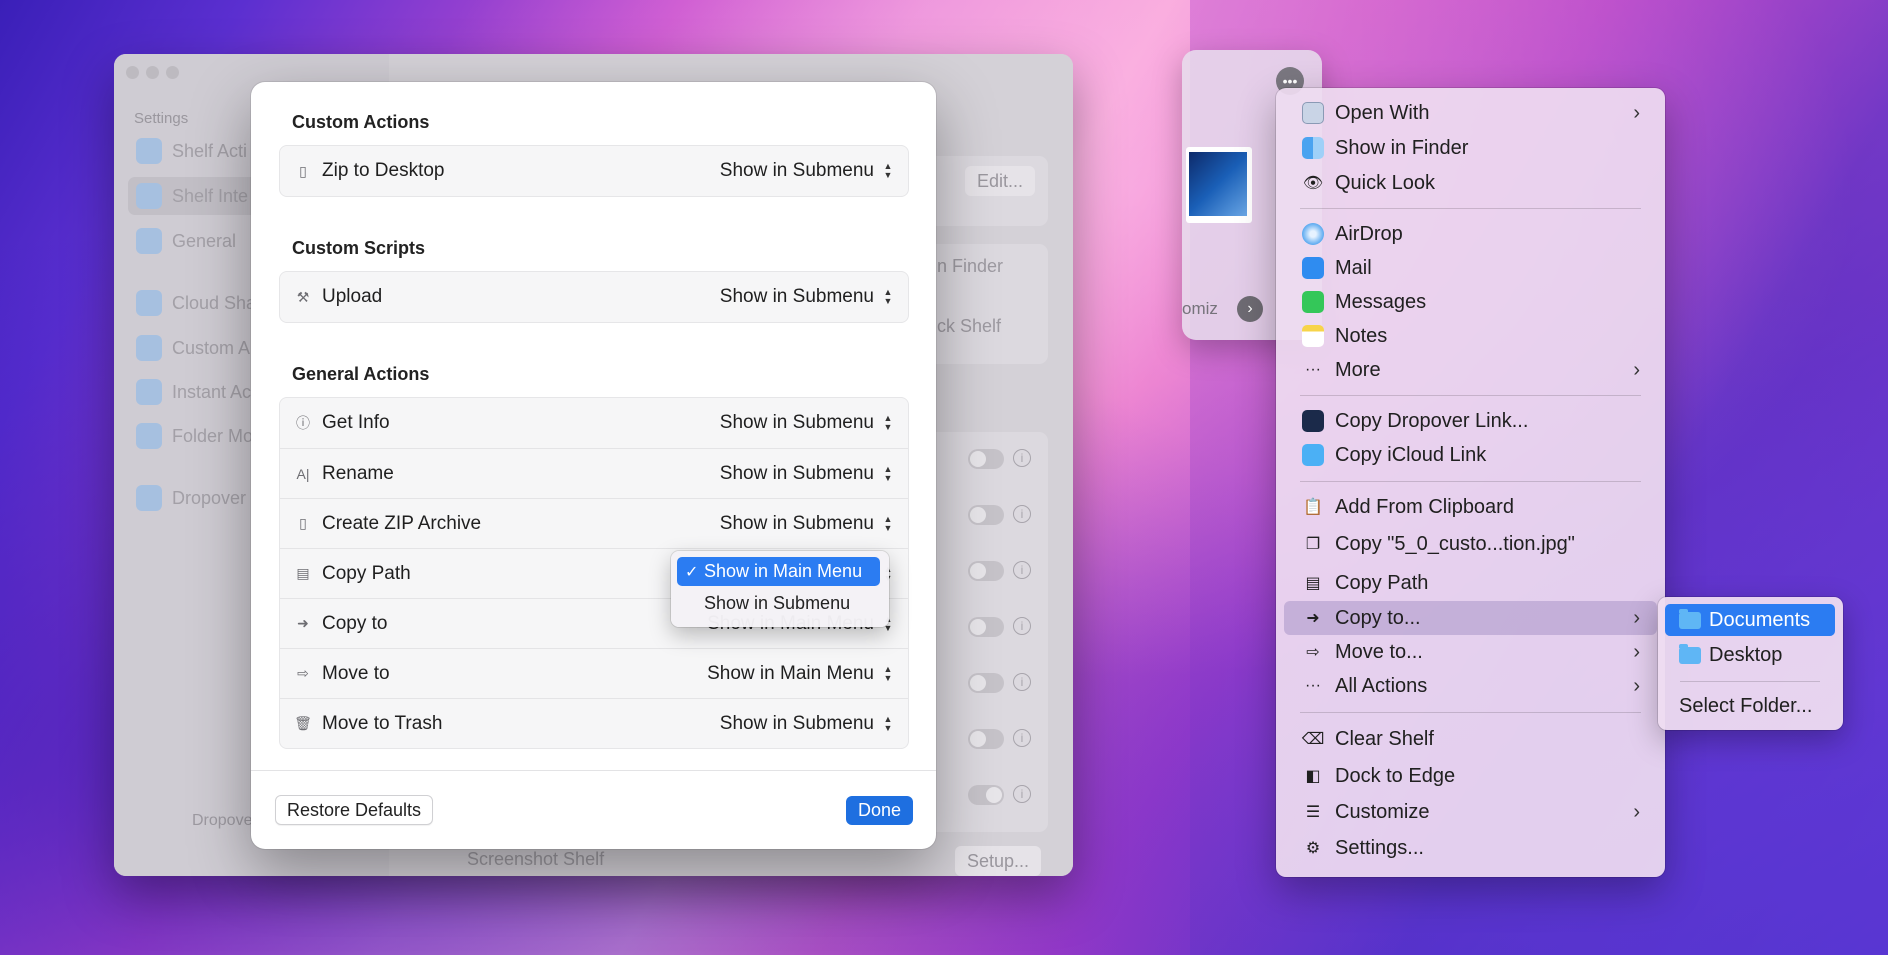 The image size is (1888, 955). What do you see at coordinates (1395, 775) in the screenshot?
I see `menu-item-label: Dock to Edge` at bounding box center [1395, 775].